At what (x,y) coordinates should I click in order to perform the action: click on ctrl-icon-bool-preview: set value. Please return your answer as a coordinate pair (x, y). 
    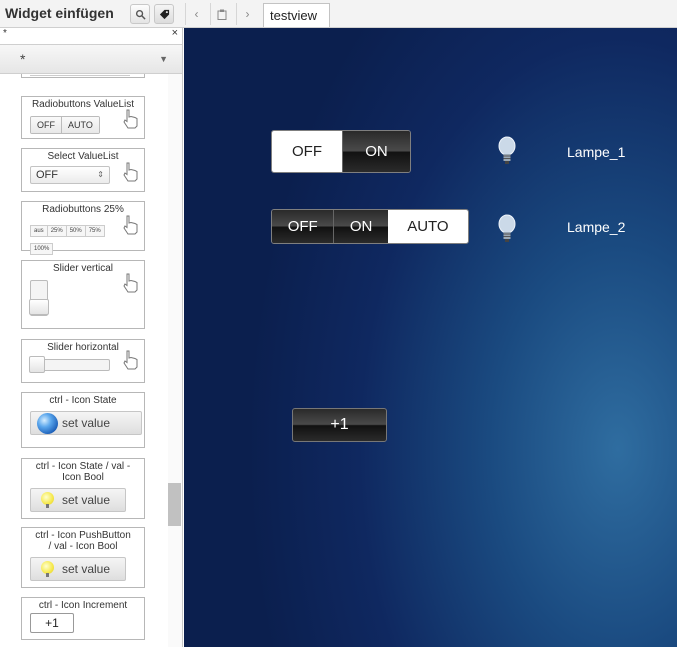
    Looking at the image, I should click on (78, 500).